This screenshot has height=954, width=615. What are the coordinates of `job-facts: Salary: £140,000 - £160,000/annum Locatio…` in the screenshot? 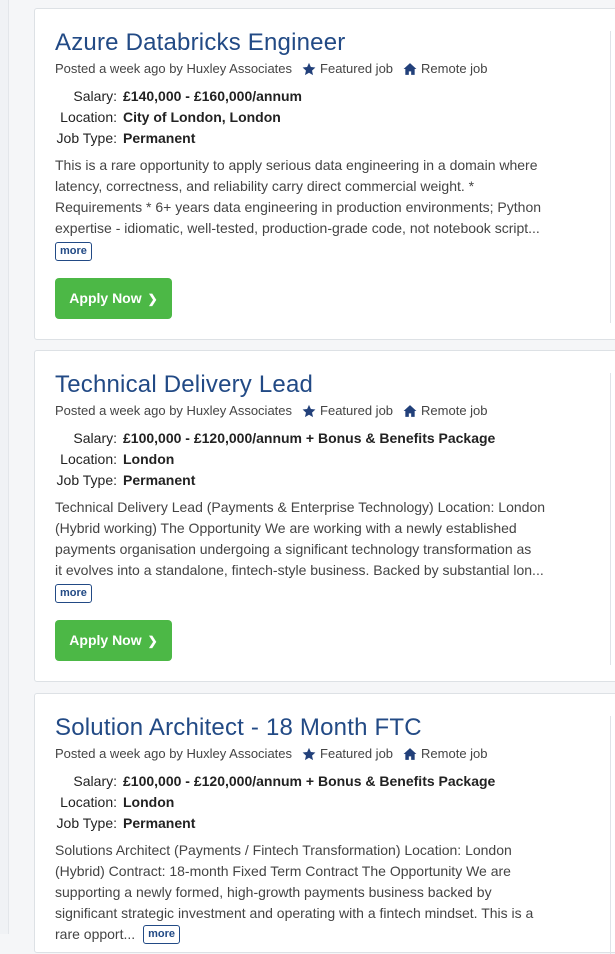 It's located at (178, 116).